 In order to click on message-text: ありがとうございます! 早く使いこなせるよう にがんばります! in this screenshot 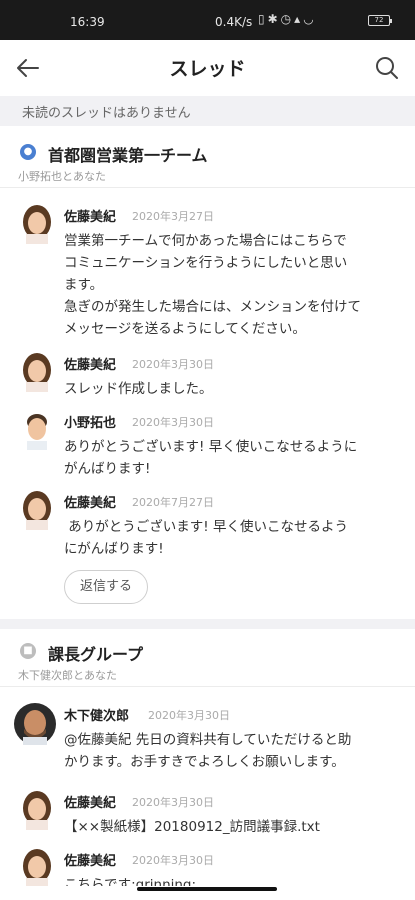, I will do `click(206, 538)`.